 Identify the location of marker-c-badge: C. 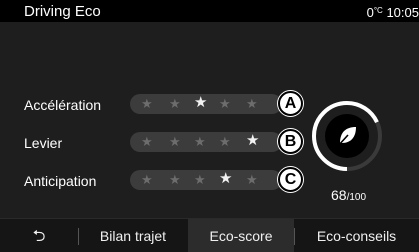
(290, 179).